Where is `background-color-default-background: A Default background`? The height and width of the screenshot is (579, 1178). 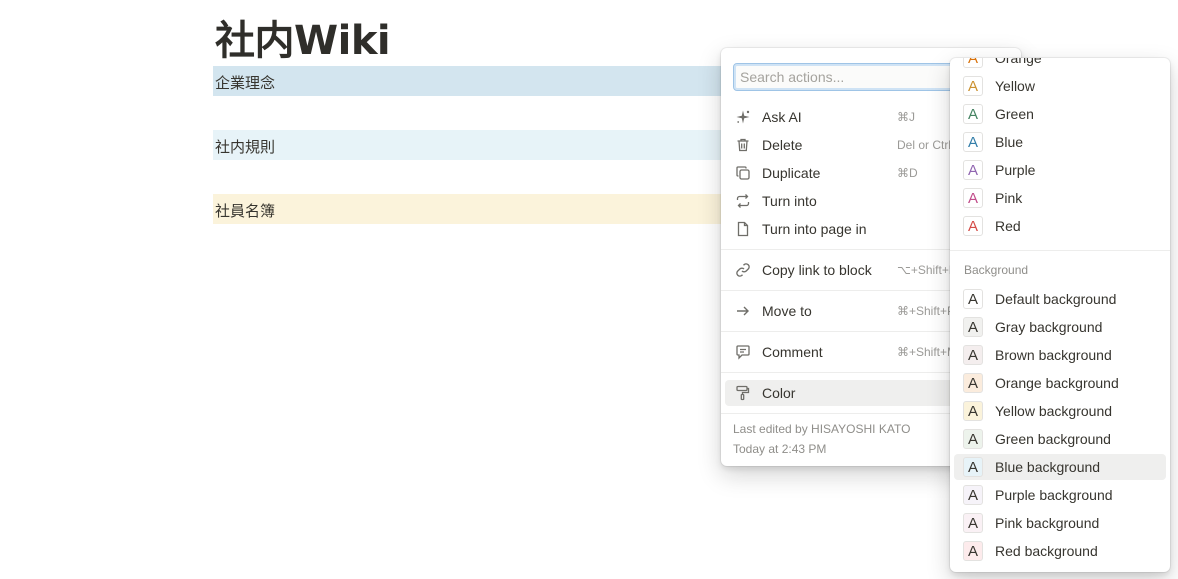
background-color-default-background: A Default background is located at coordinates (1060, 299).